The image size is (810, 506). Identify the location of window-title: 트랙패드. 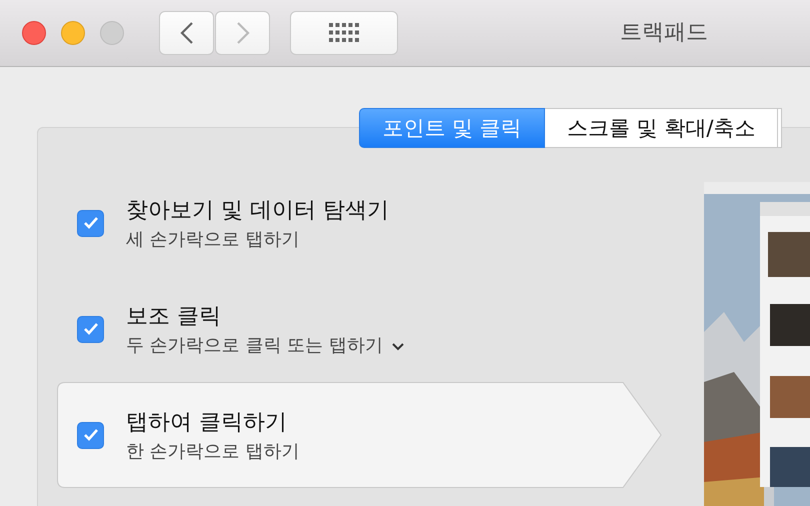
(664, 33).